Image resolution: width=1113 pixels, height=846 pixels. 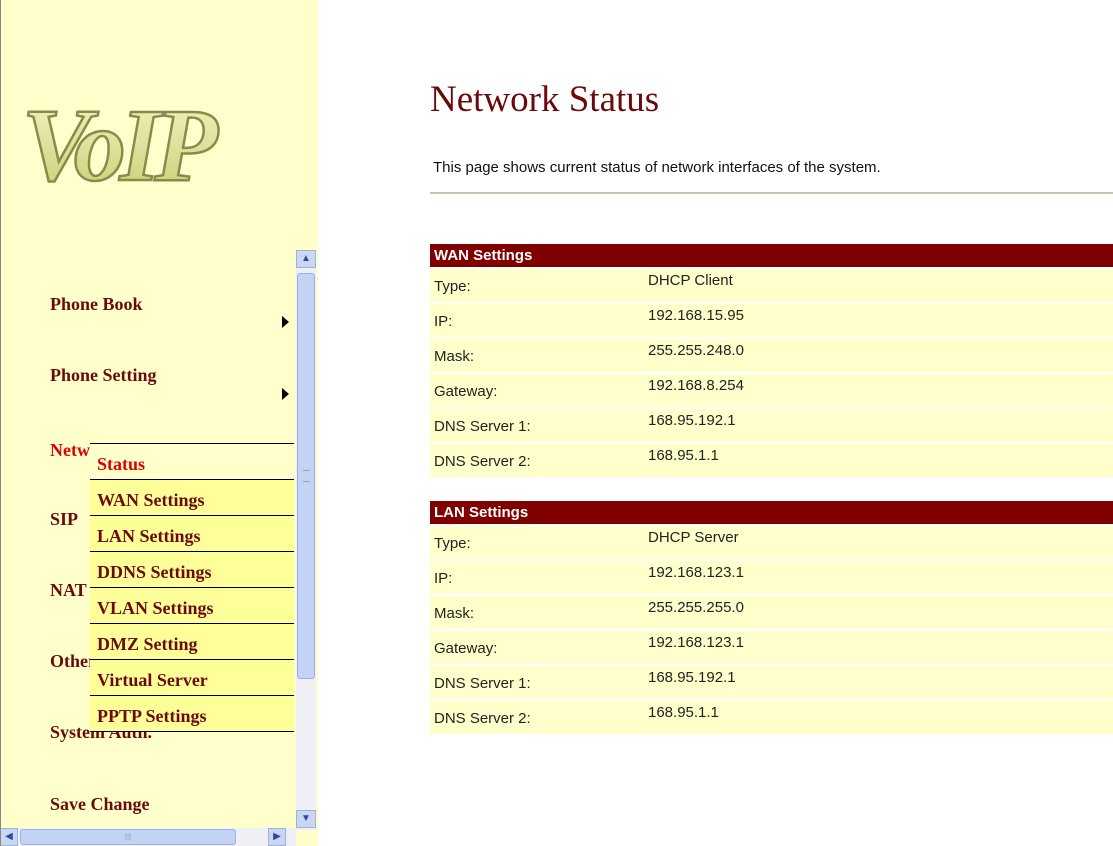 I want to click on divider, so click(x=771, y=193).